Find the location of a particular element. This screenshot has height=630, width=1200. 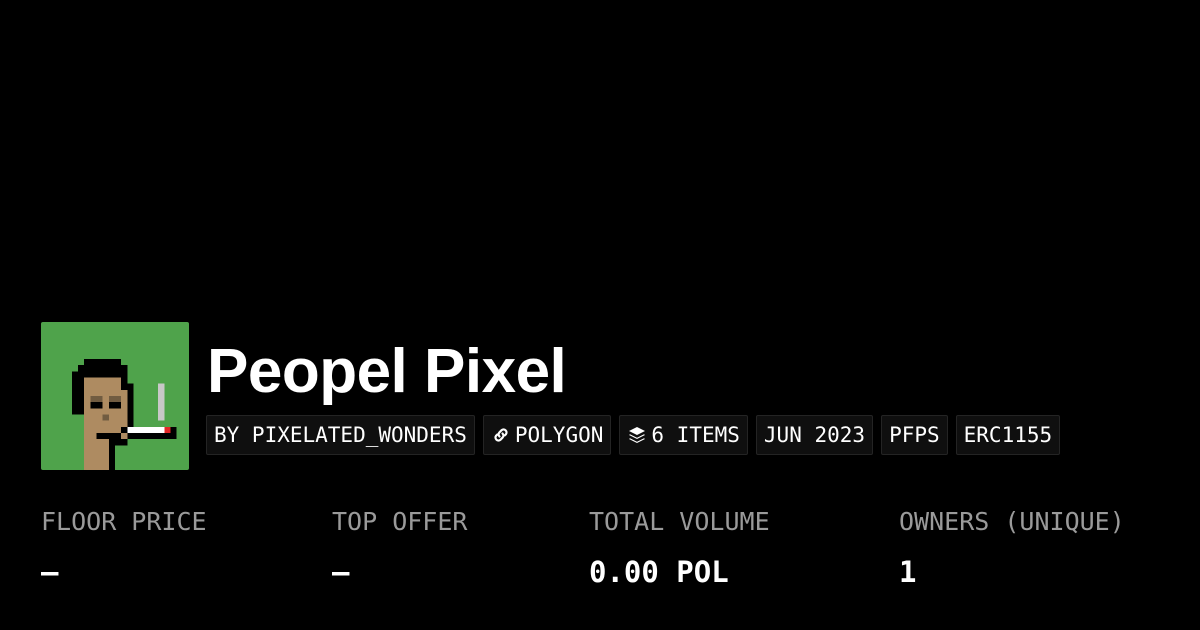

stat-owners: OWNERS (UNIQUE) 1 is located at coordinates (1012, 547).